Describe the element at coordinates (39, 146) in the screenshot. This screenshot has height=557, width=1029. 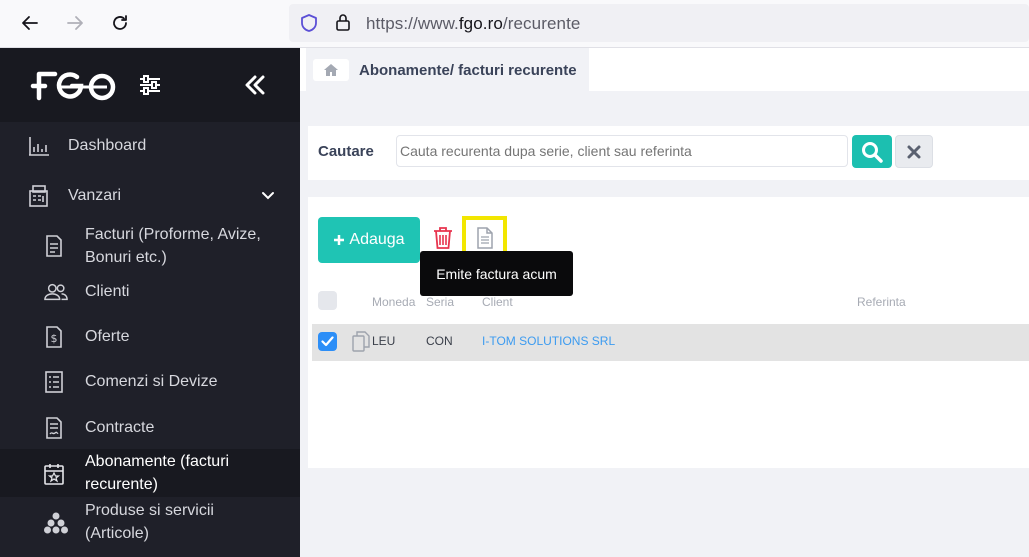
I see `chart-icon` at that location.